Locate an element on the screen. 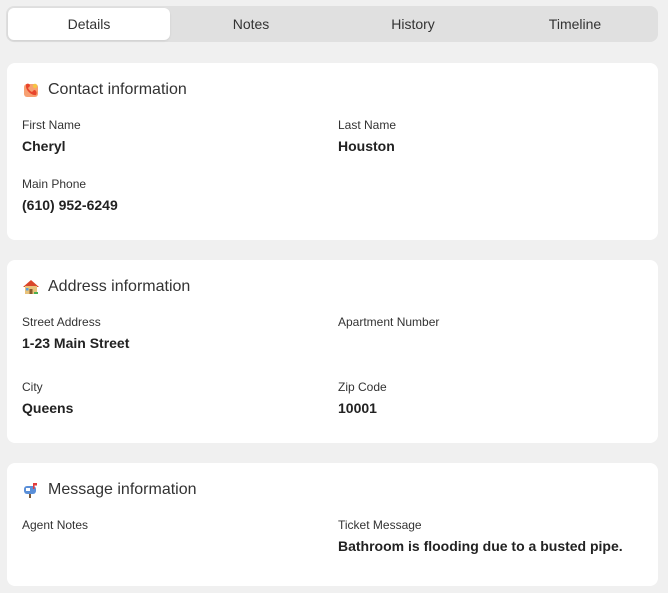 The image size is (668, 593). field-value: (610) 952-6249 is located at coordinates (70, 205).